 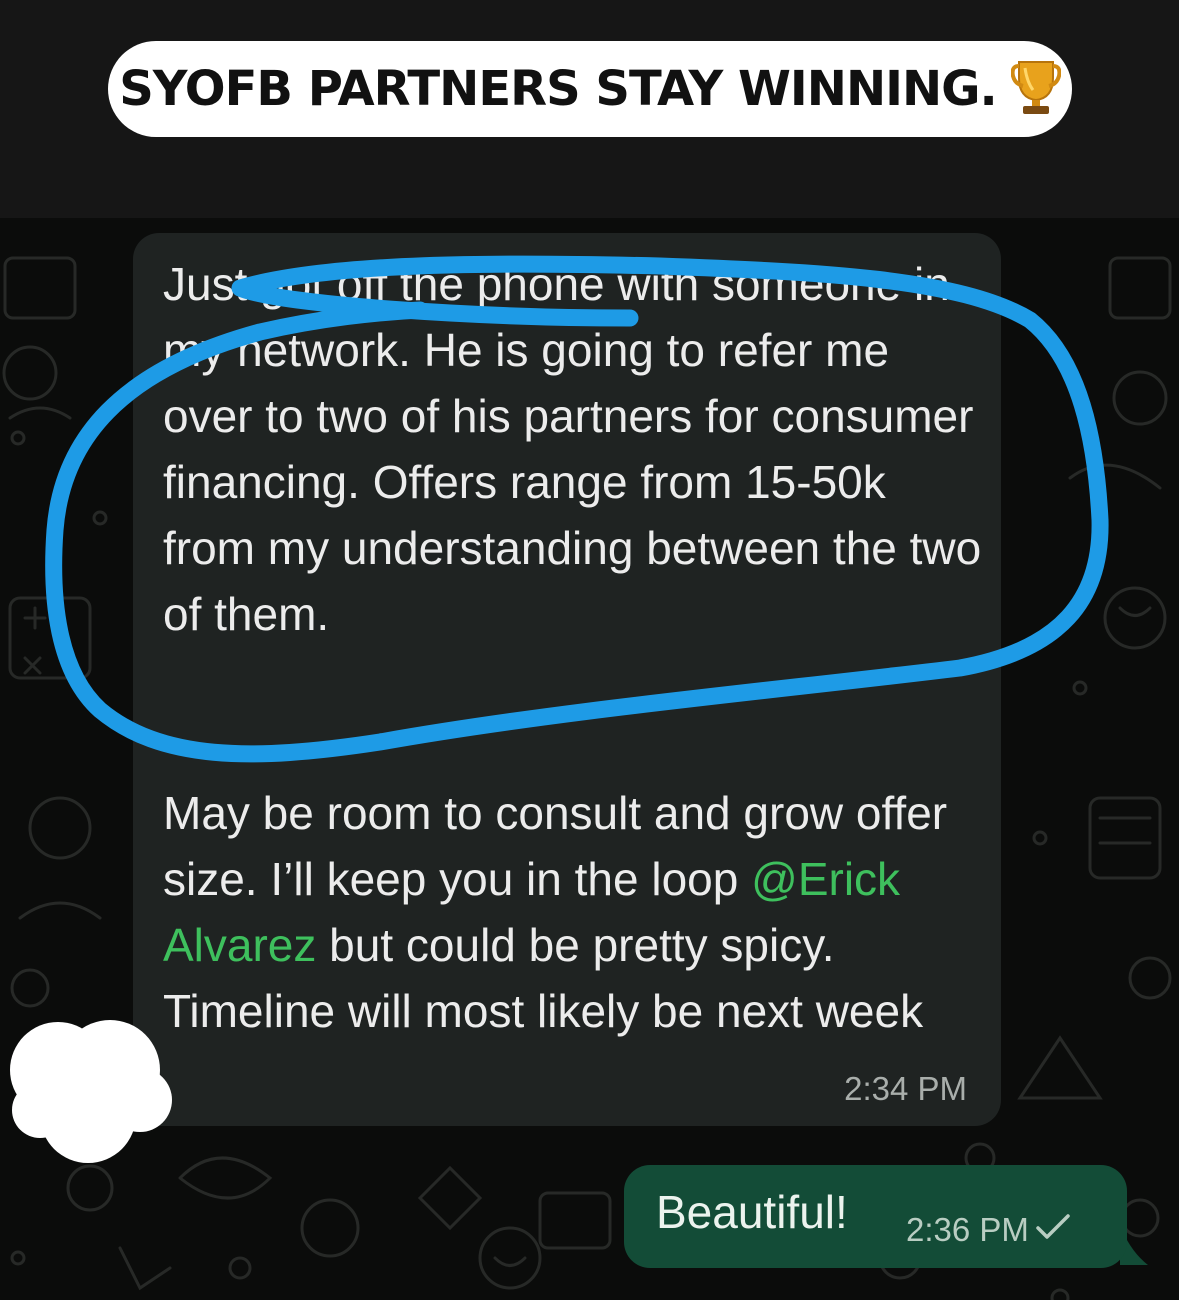 I want to click on redaction-blot, so click(x=91, y=1091).